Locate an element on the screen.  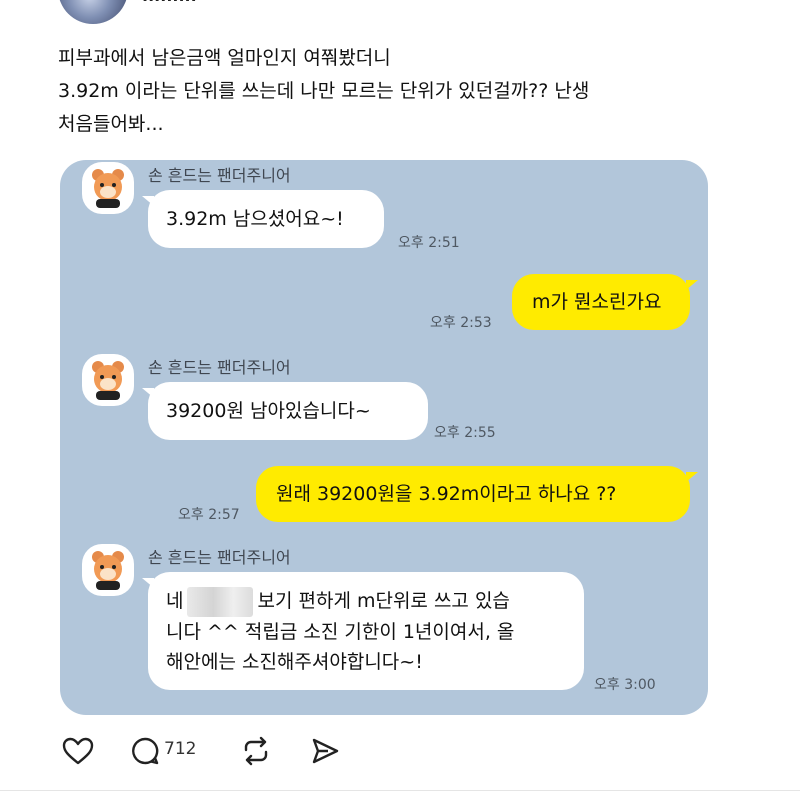
message-text: 니다 ^^ 적립금 소진 기한이 1년이여서, 올 is located at coordinates (340, 631).